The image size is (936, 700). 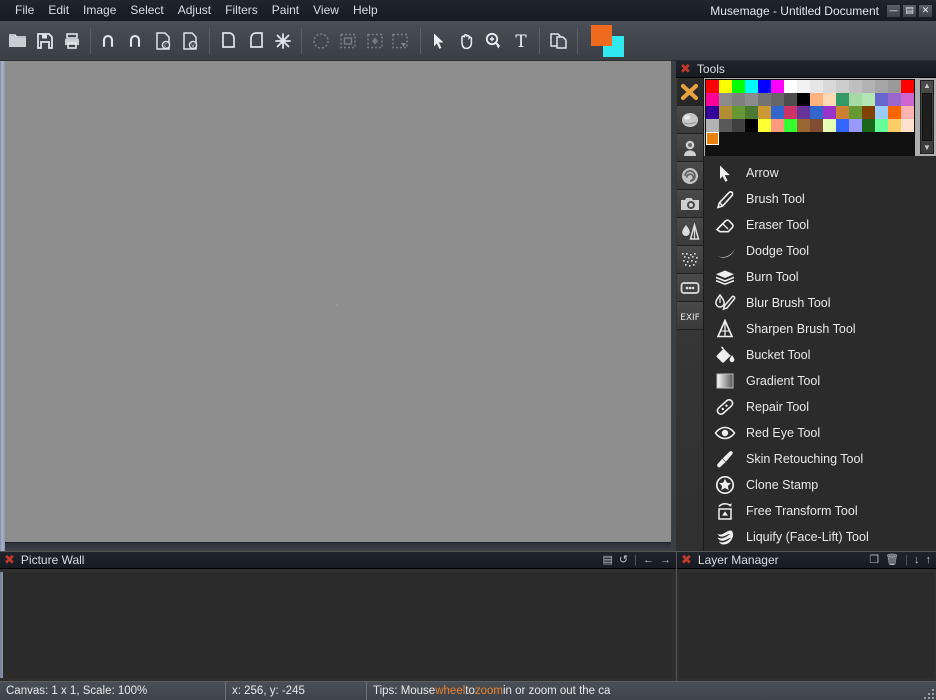 What do you see at coordinates (689, 120) in the screenshot?
I see `effects-sphere-icon` at bounding box center [689, 120].